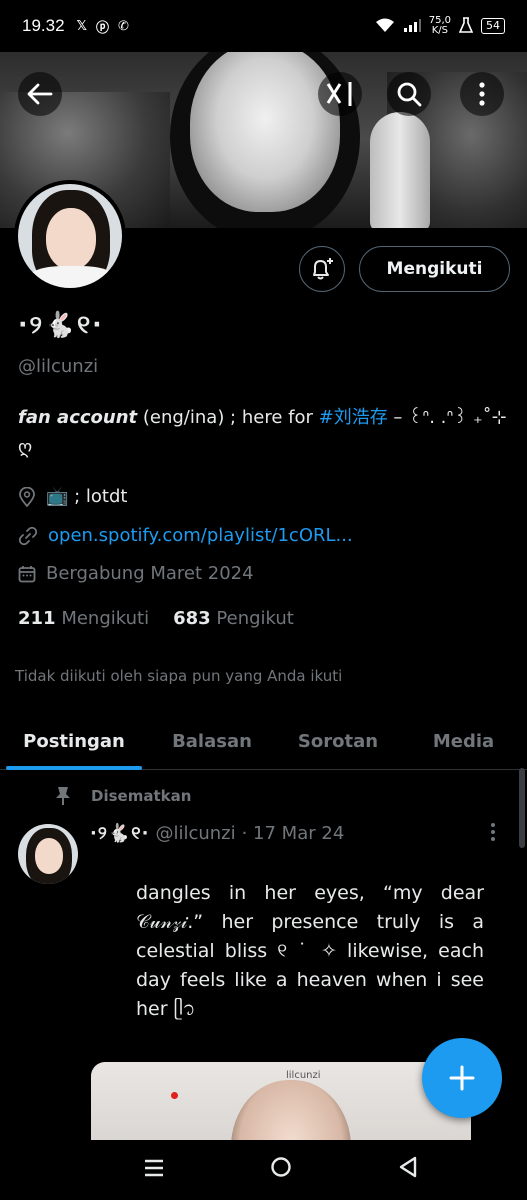  Describe the element at coordinates (123, 26) in the screenshot. I see `whatsapp-icon: ✆` at that location.